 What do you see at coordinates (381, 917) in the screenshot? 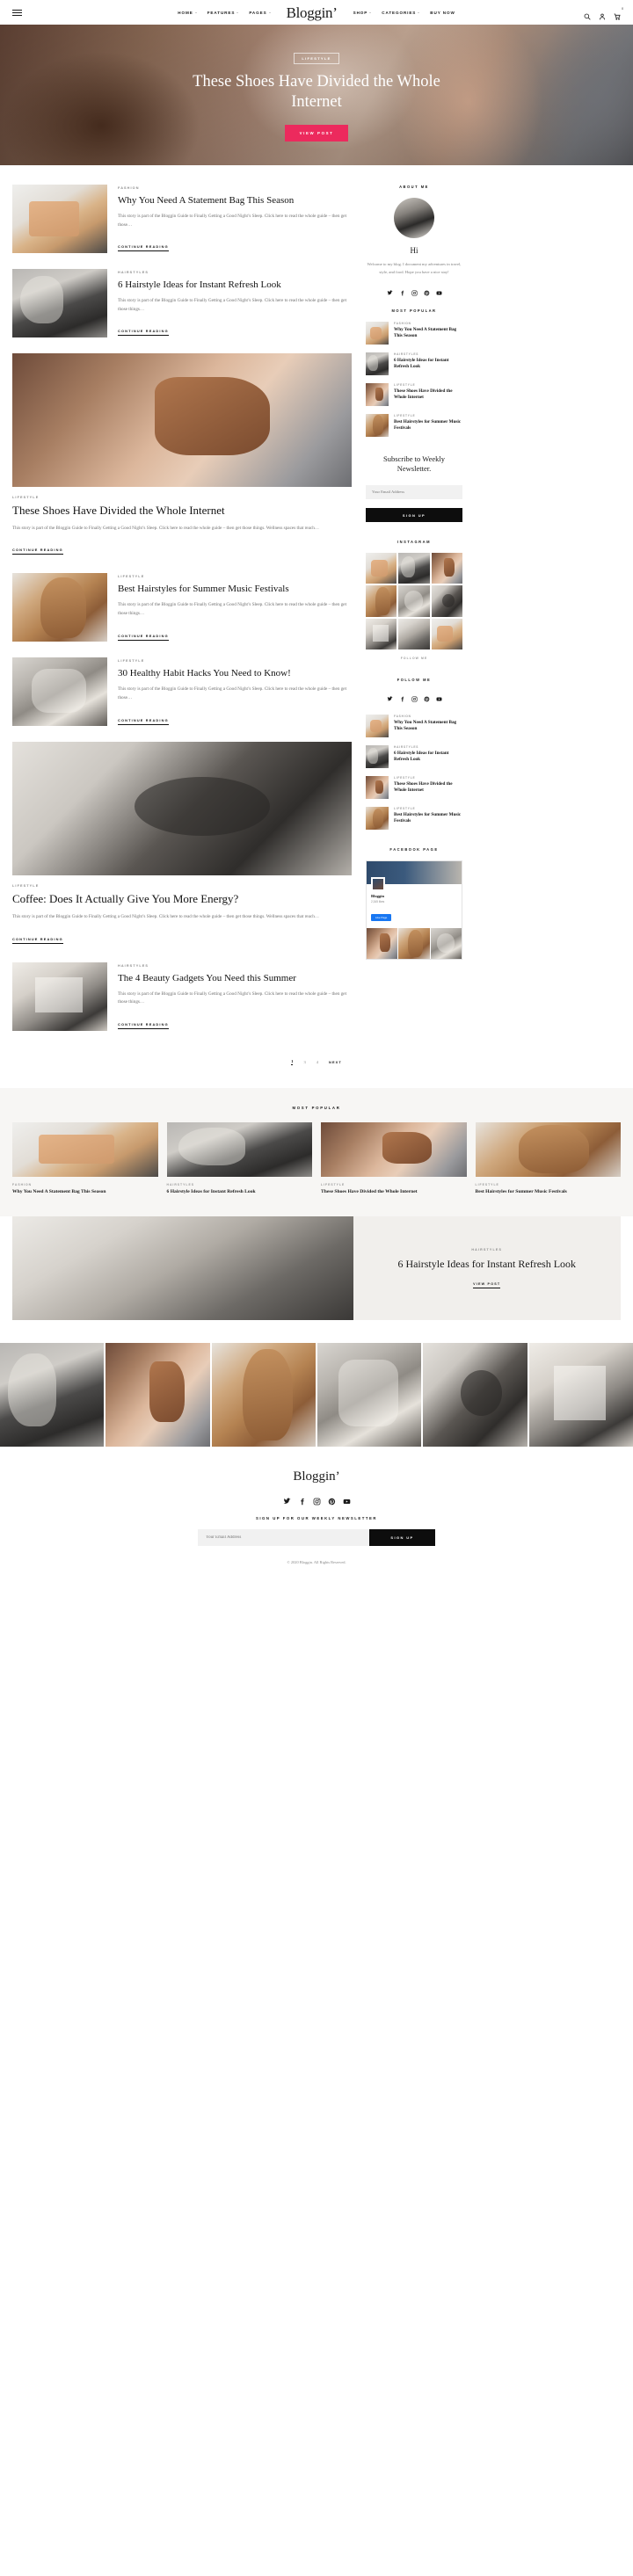
I see `facebook-like-button: Like Page` at bounding box center [381, 917].